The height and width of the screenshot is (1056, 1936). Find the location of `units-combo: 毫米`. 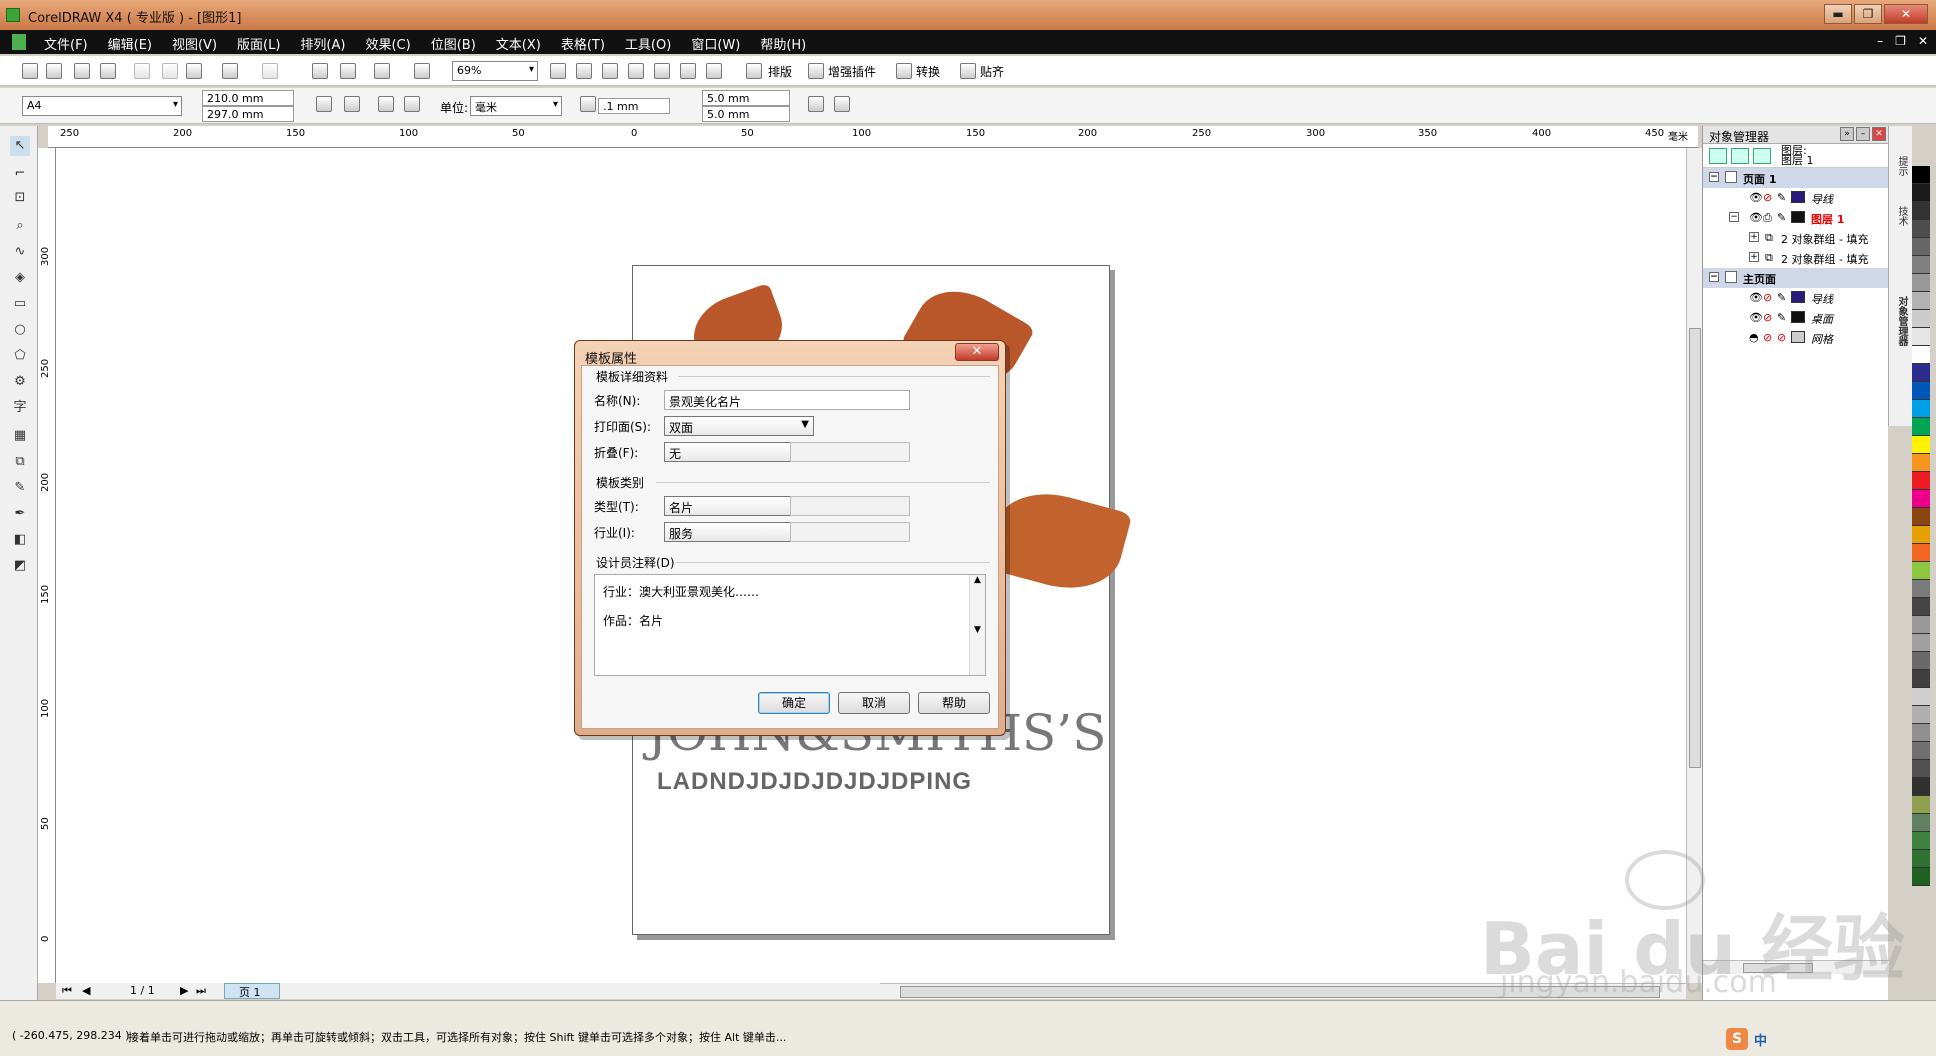

units-combo: 毫米 is located at coordinates (516, 106).